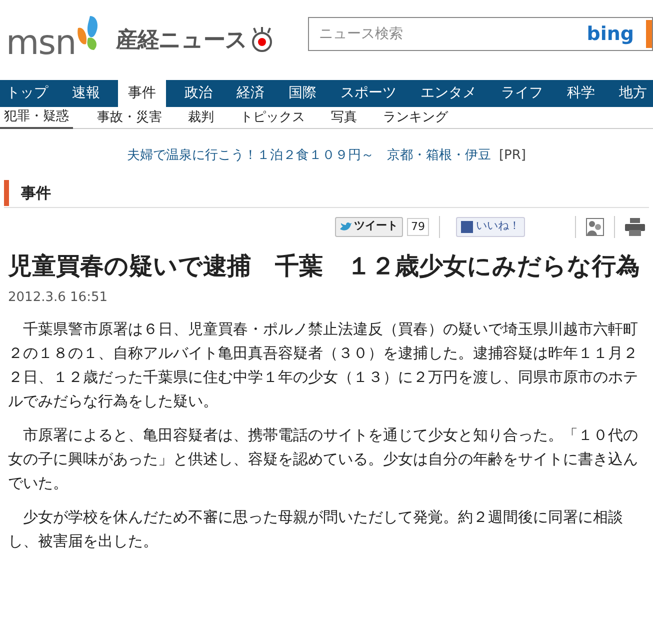 This screenshot has width=653, height=638. Describe the element at coordinates (346, 227) in the screenshot. I see `bird-icon` at that location.